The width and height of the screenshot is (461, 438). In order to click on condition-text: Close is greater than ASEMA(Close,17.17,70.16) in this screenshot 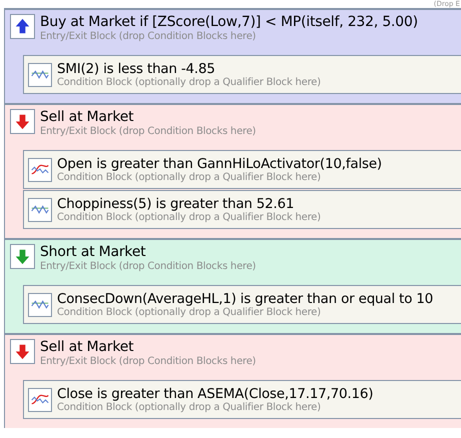, I will do `click(215, 394)`.